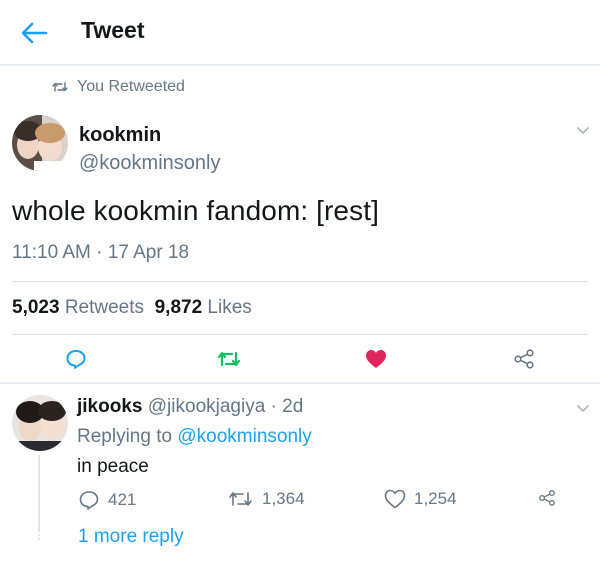  What do you see at coordinates (178, 307) in the screenshot?
I see `like-count: 9,872` at bounding box center [178, 307].